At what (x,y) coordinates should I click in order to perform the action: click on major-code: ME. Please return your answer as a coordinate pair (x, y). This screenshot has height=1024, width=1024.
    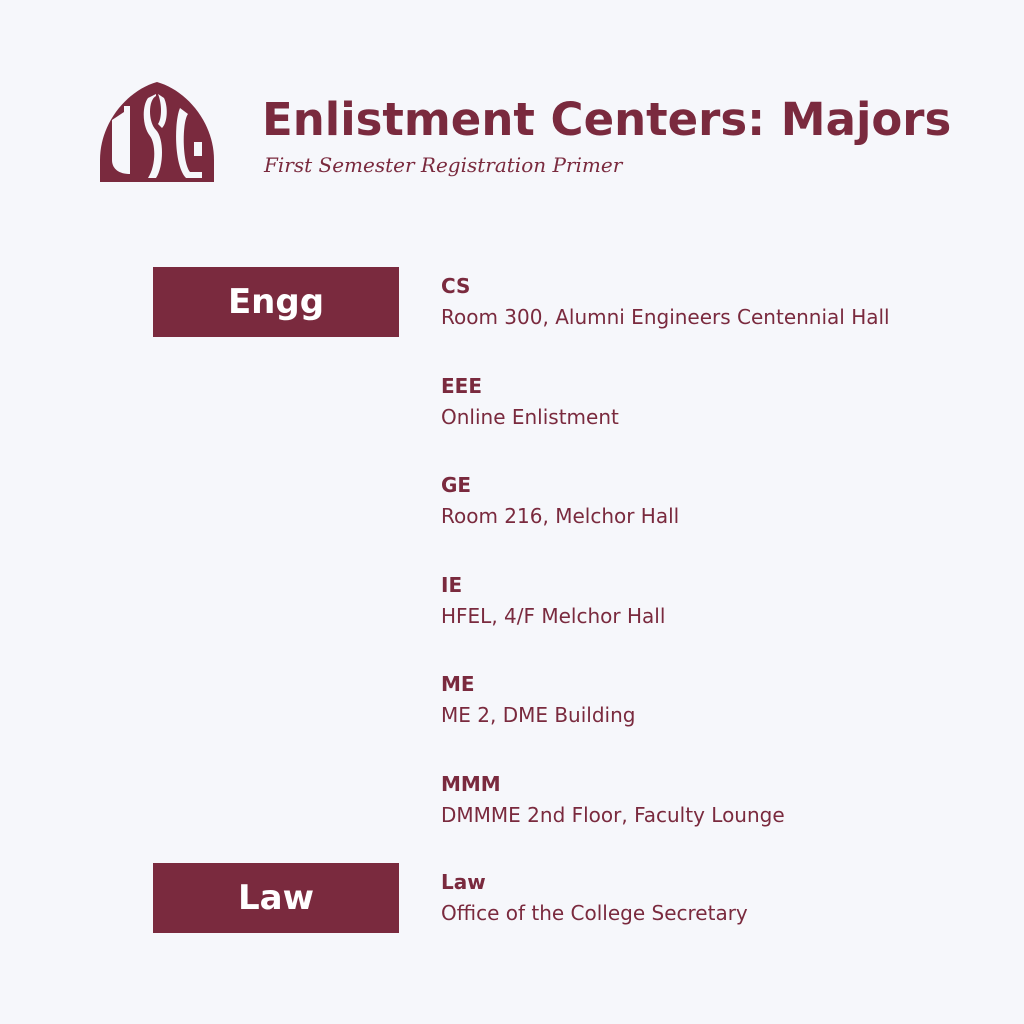
    Looking at the image, I should click on (458, 684).